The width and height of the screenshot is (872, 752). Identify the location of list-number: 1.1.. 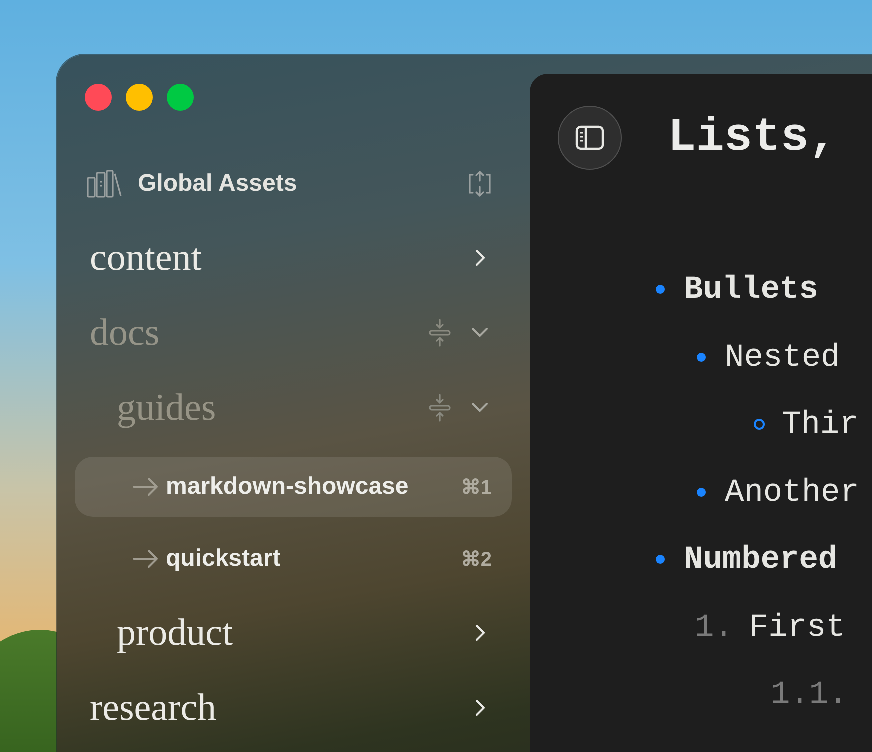
(809, 695).